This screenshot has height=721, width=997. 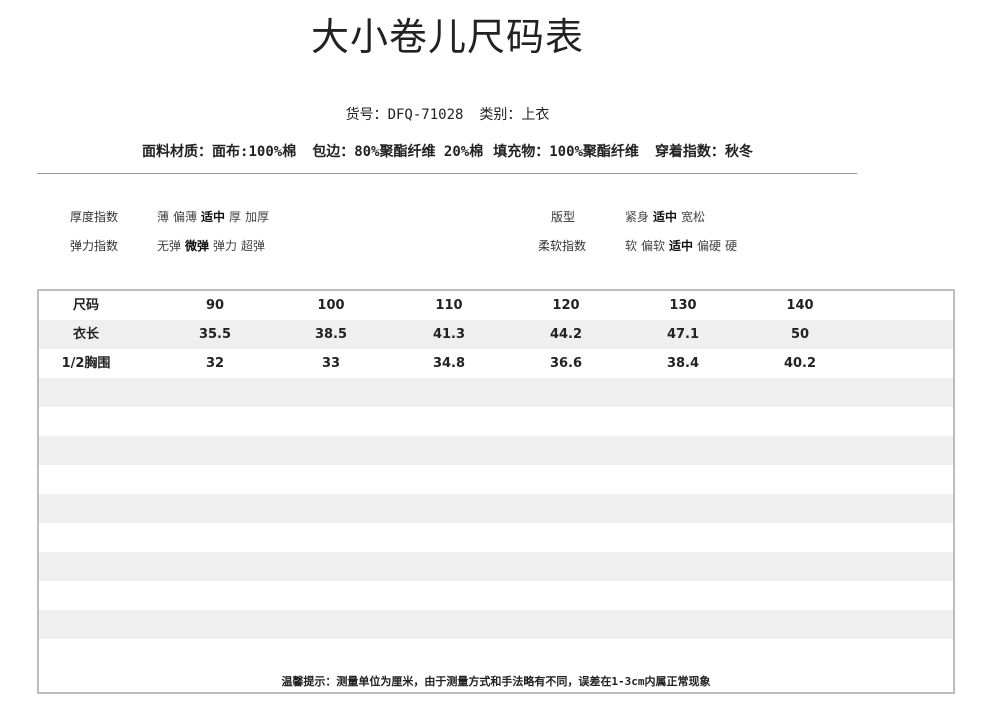 What do you see at coordinates (637, 217) in the screenshot?
I see `attribute-option: 紧身` at bounding box center [637, 217].